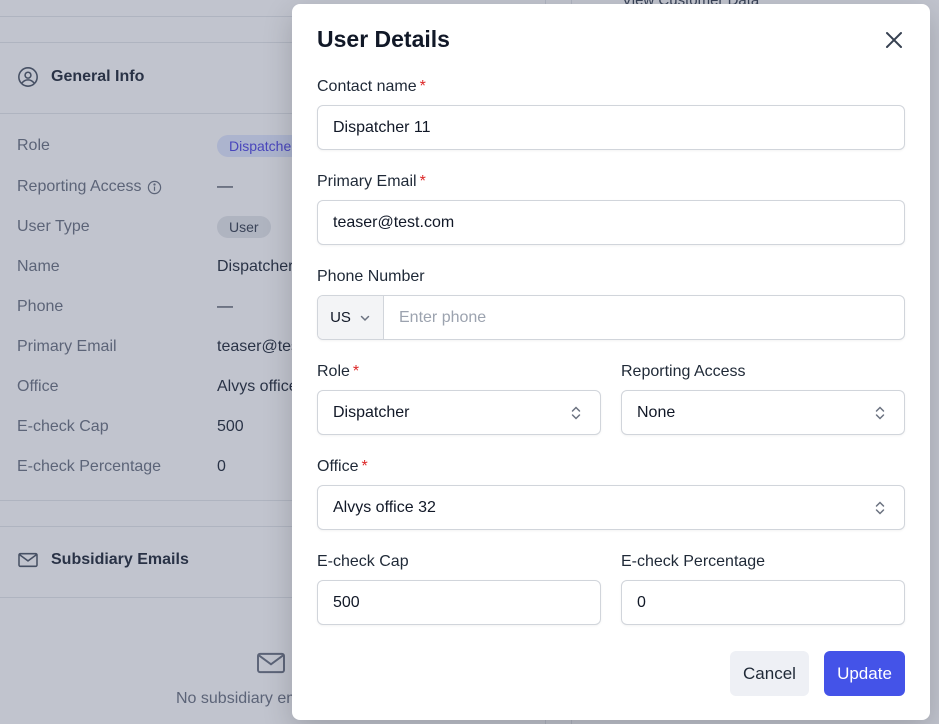 This screenshot has width=939, height=724. I want to click on reporting-access-select: None, so click(763, 412).